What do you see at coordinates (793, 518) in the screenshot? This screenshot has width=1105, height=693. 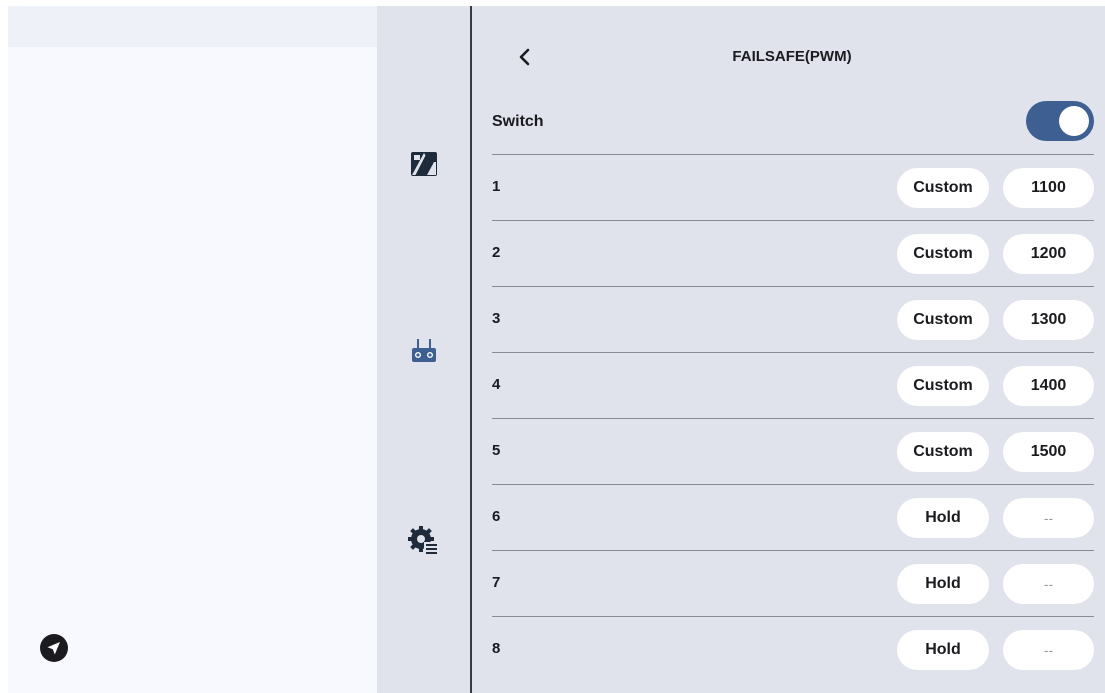 I see `channel-row-6: 6 Hold --` at bounding box center [793, 518].